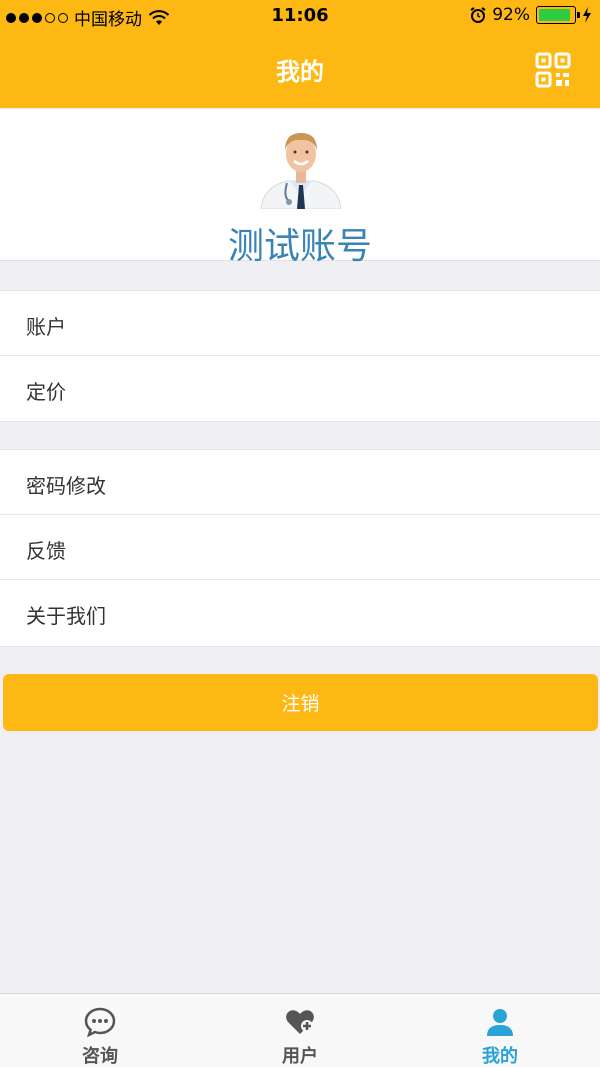 The height and width of the screenshot is (1067, 600). What do you see at coordinates (100, 1056) in the screenshot?
I see `tab-label: 咨询` at bounding box center [100, 1056].